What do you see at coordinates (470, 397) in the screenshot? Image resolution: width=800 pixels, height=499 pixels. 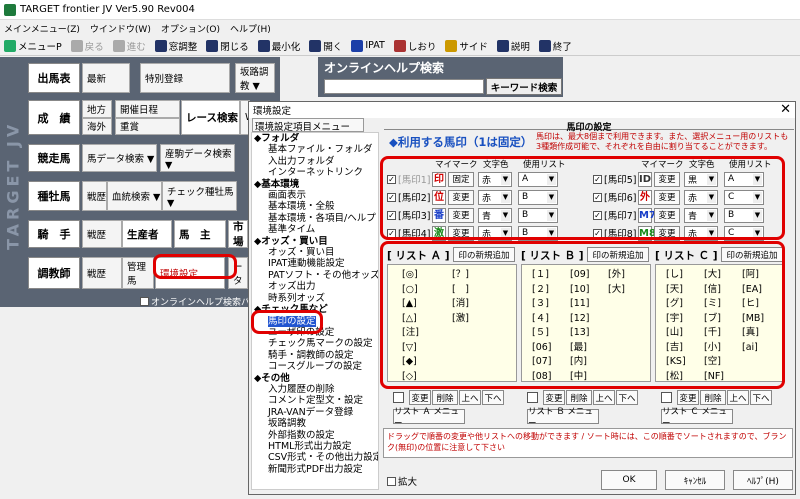 I see `list-0-btn-2: 上へ` at bounding box center [470, 397].